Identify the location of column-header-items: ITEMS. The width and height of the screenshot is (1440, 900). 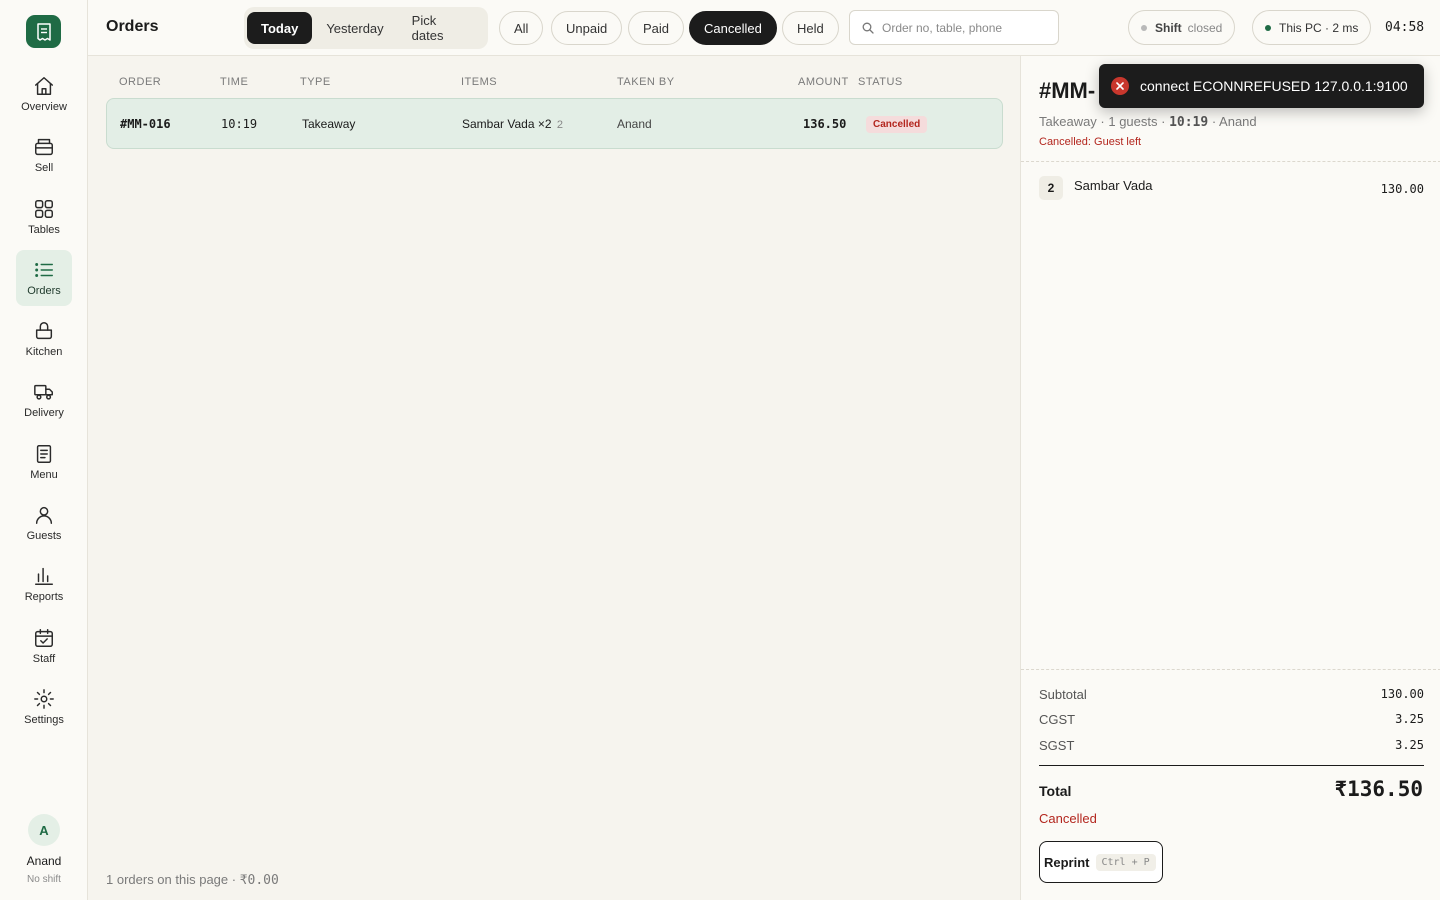
(479, 82).